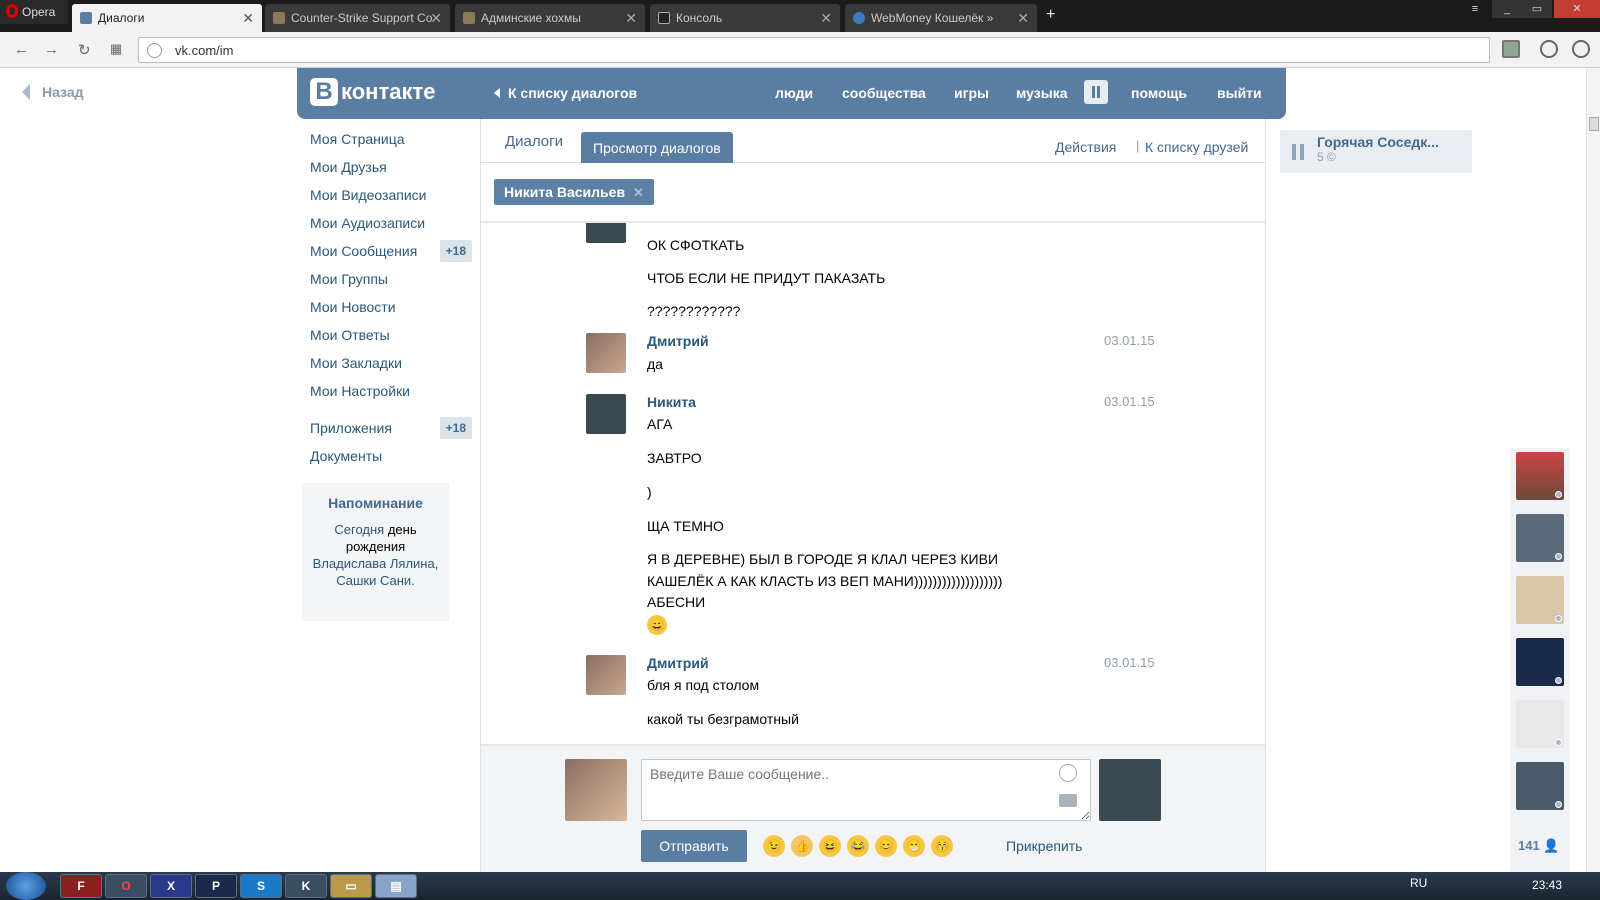 This screenshot has width=1600, height=900. Describe the element at coordinates (1196, 147) in the screenshot. I see `to-friends-link: К списку друзей` at that location.